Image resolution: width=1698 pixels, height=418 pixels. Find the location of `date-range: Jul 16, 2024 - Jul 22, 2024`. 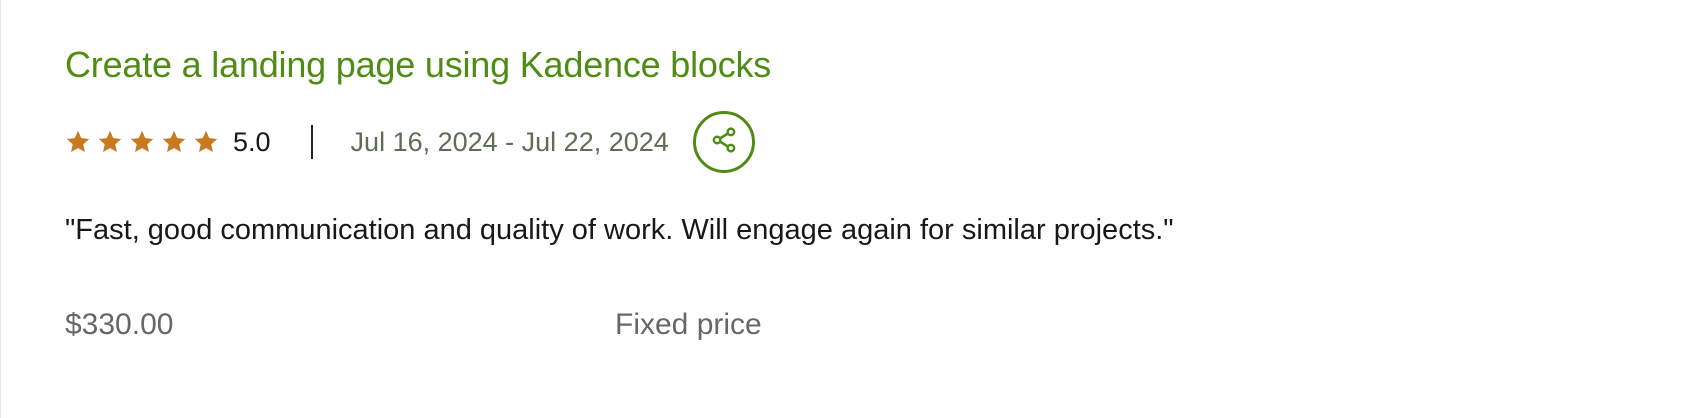

date-range: Jul 16, 2024 - Jul 22, 2024 is located at coordinates (509, 141).